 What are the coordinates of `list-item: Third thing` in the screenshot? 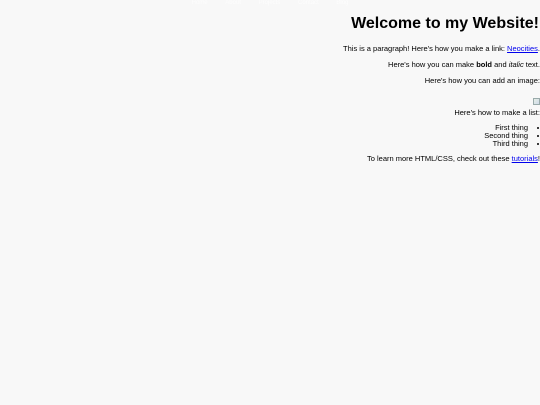 It's located at (264, 144).